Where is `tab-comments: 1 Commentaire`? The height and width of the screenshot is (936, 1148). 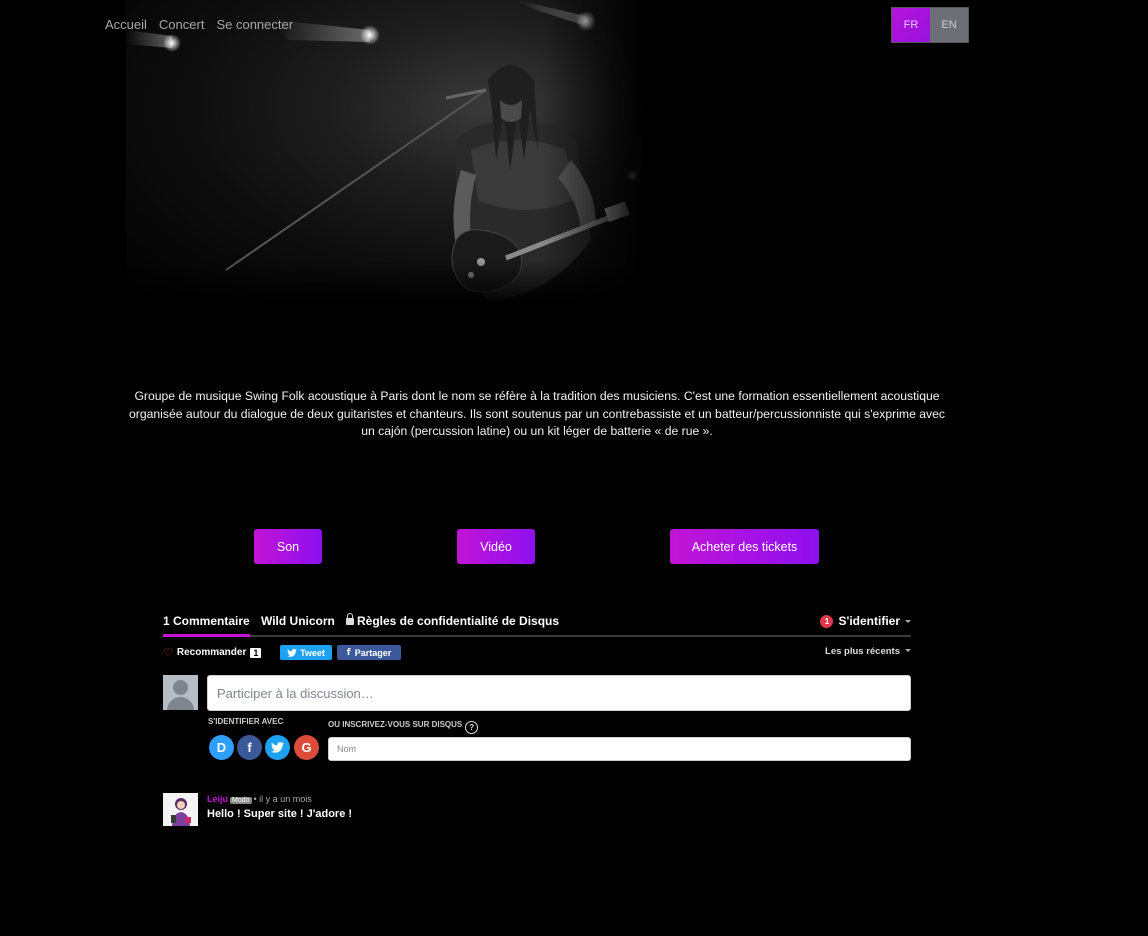
tab-comments: 1 Commentaire is located at coordinates (206, 625).